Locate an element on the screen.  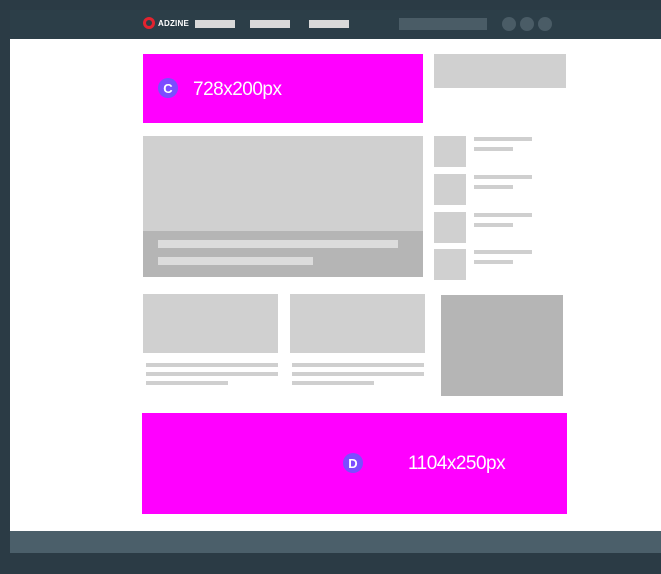
sidebar-line-4a is located at coordinates (503, 252).